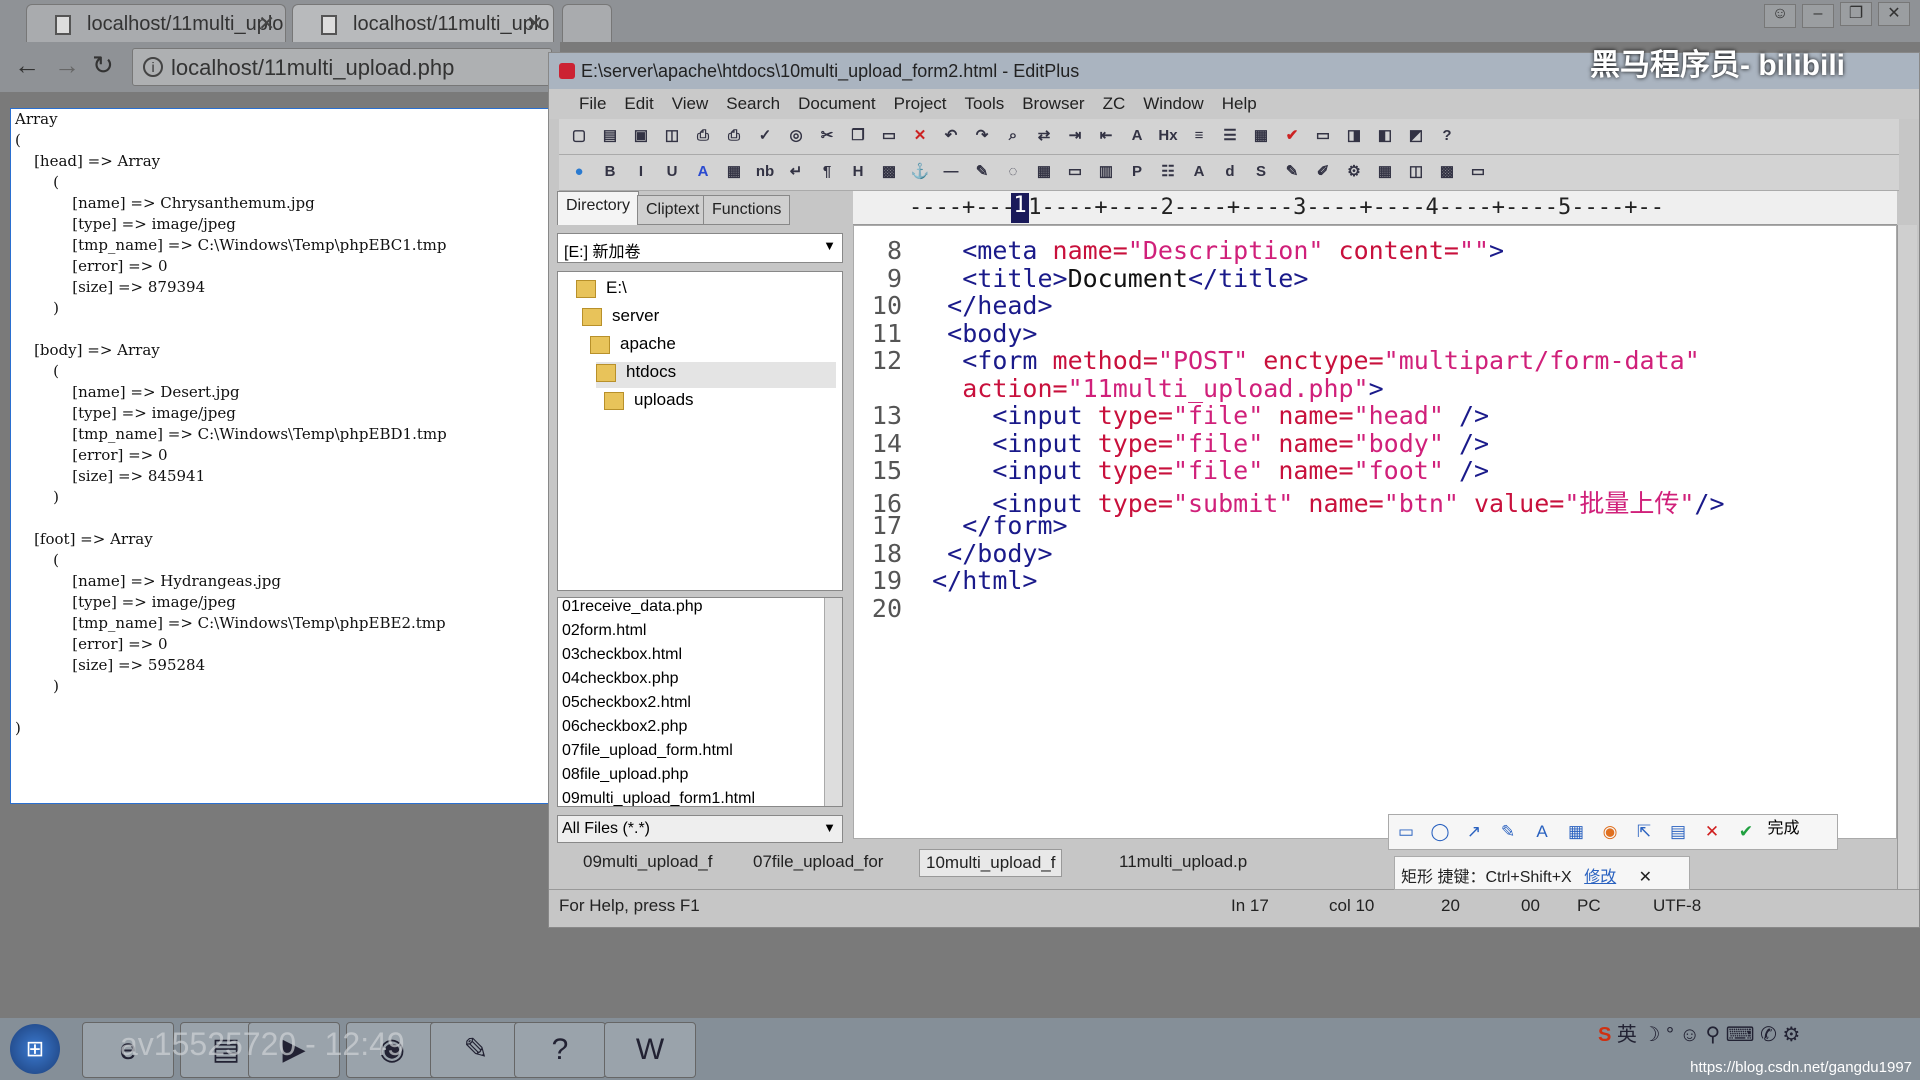  I want to click on forward-icon: →, so click(67, 65).